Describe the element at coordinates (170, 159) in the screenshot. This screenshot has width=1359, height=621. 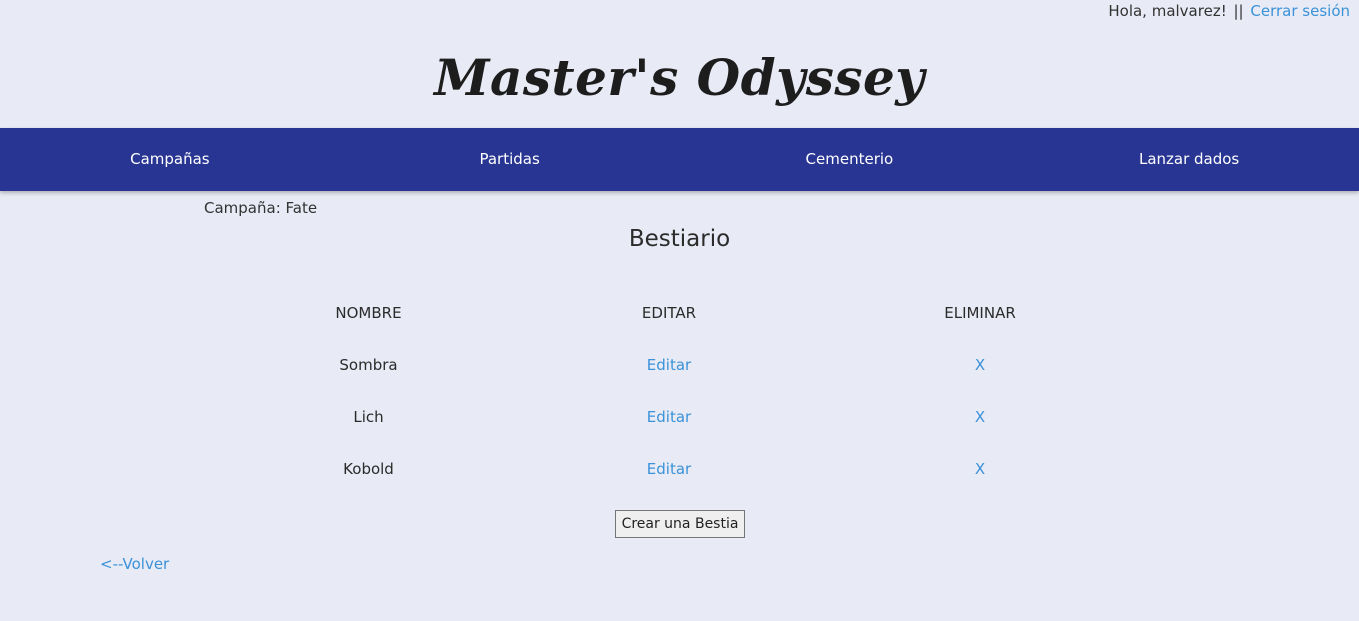
I see `nav-item-campanas: Campañas` at that location.